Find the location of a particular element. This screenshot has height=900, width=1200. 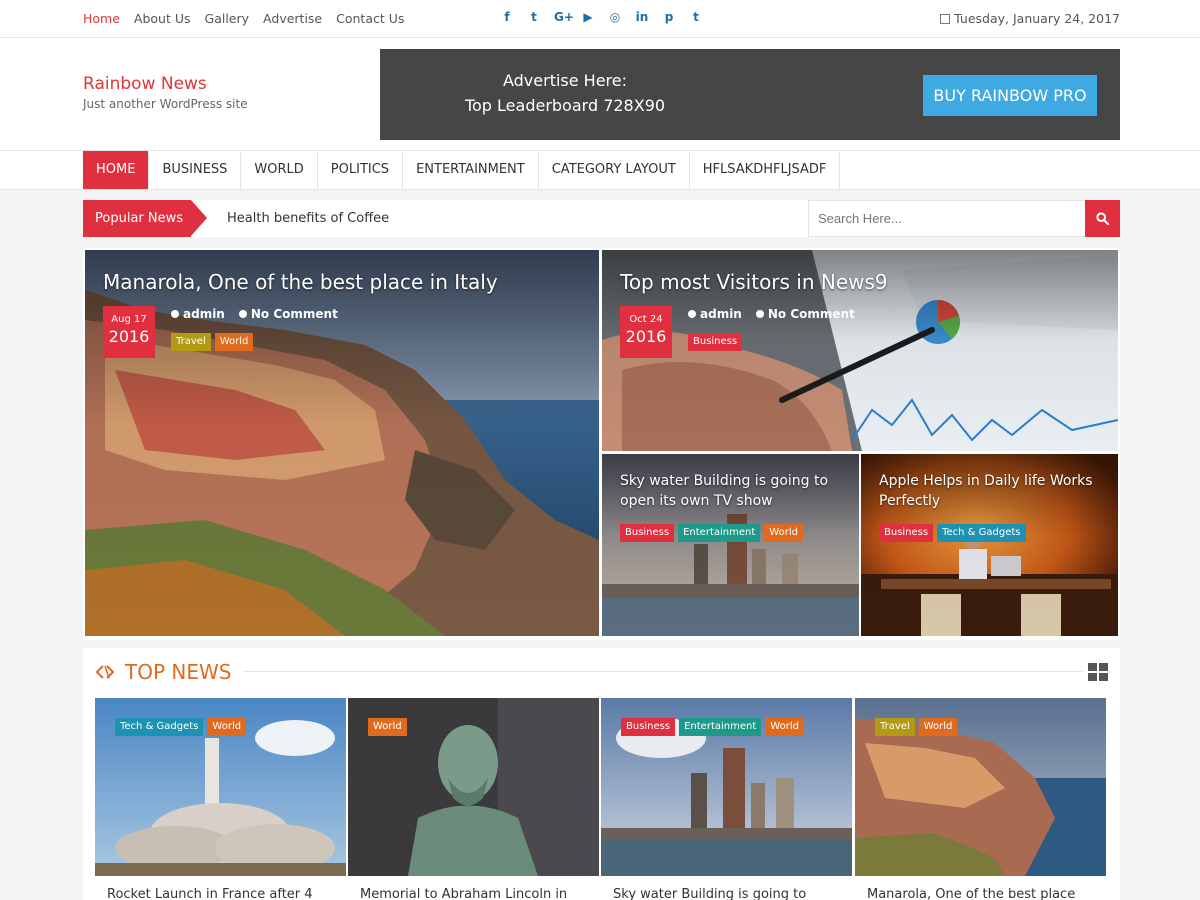

ad-heading: Advertise Here: is located at coordinates (565, 80).